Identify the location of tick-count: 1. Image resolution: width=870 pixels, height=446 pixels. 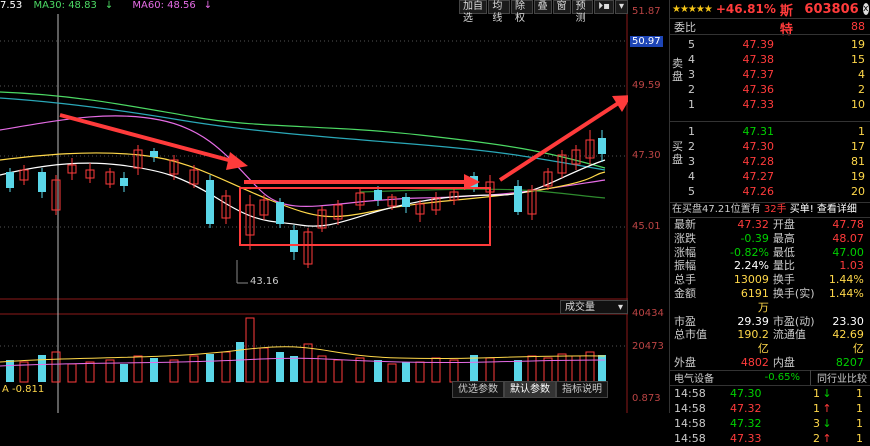
(859, 423).